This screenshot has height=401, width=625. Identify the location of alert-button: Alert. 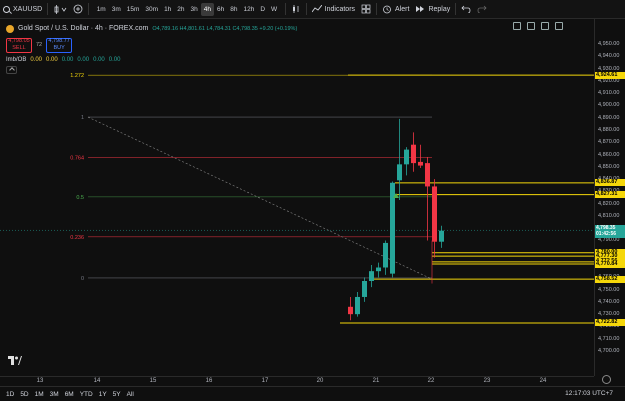
(395, 9).